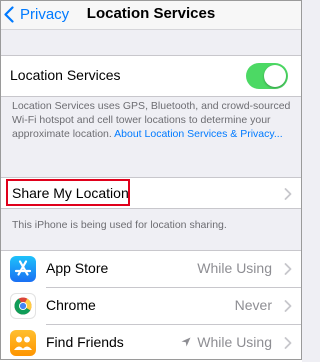  Describe the element at coordinates (23, 343) in the screenshot. I see `find-friends-icon` at that location.